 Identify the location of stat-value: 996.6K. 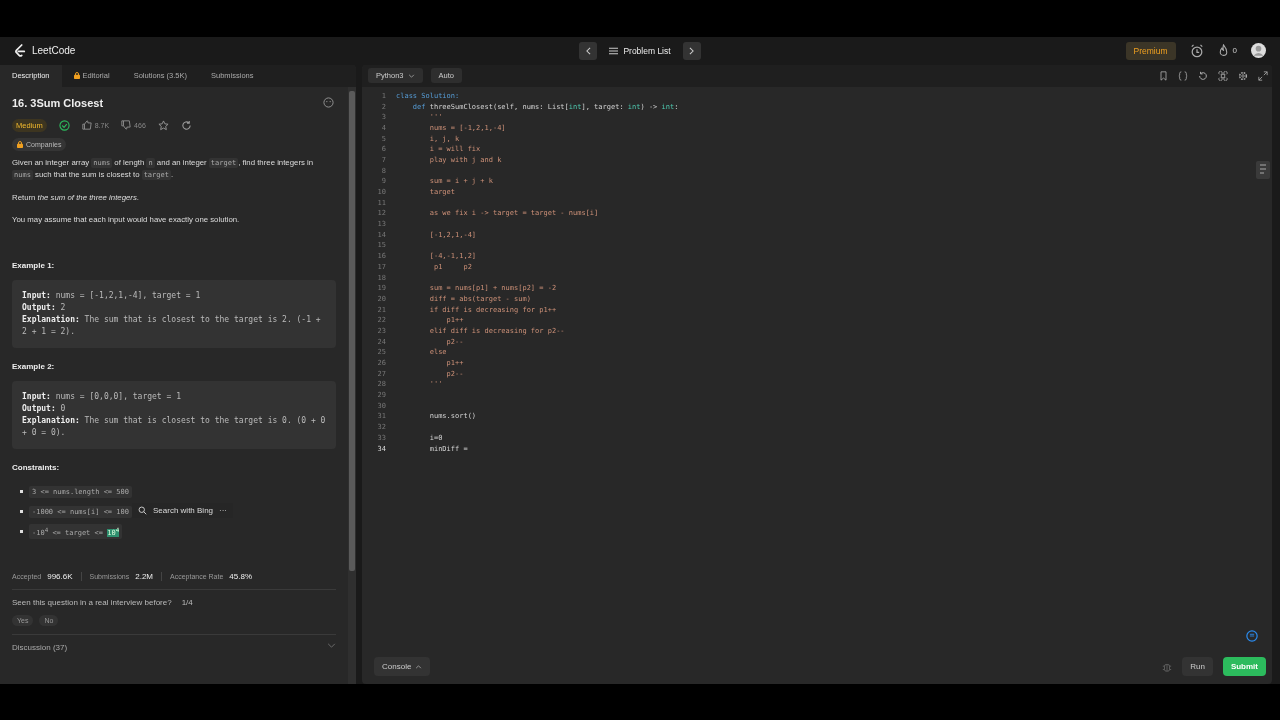
(60, 576).